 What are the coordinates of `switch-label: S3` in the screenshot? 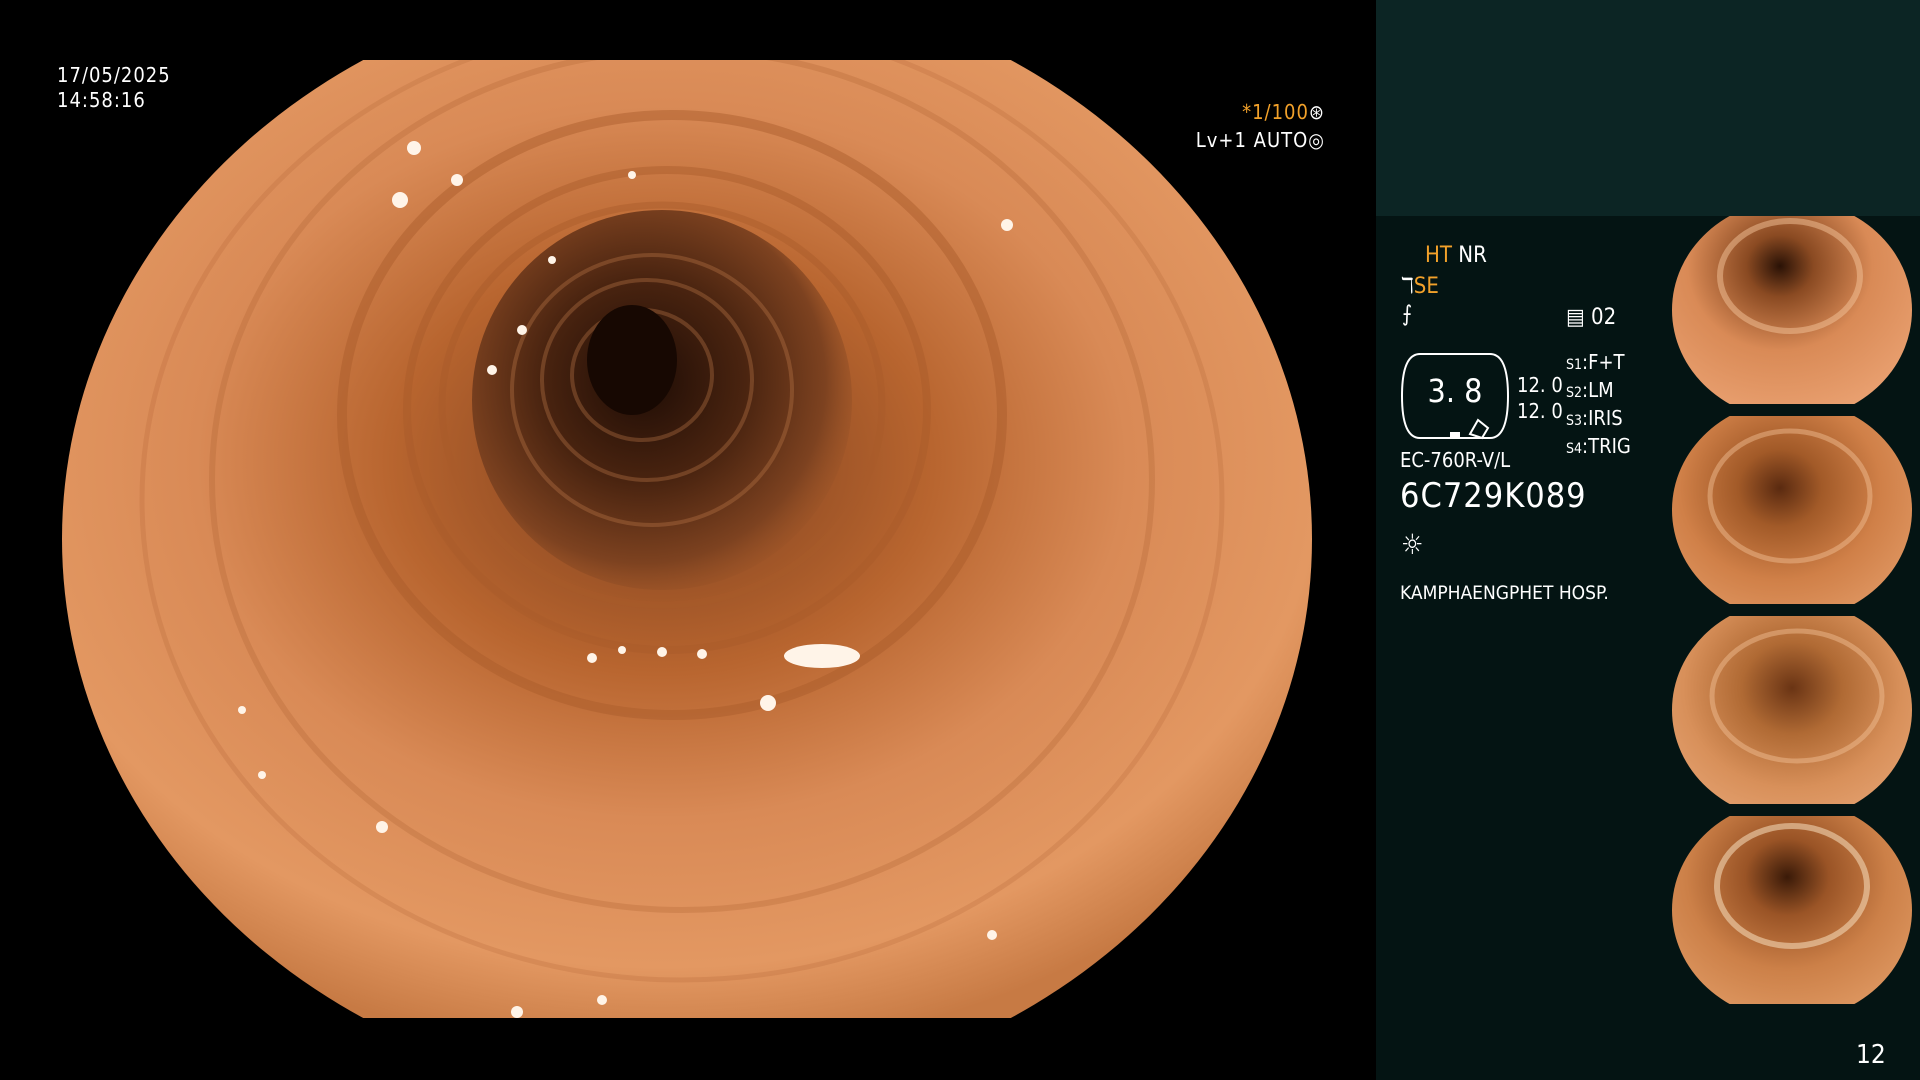 It's located at (1574, 421).